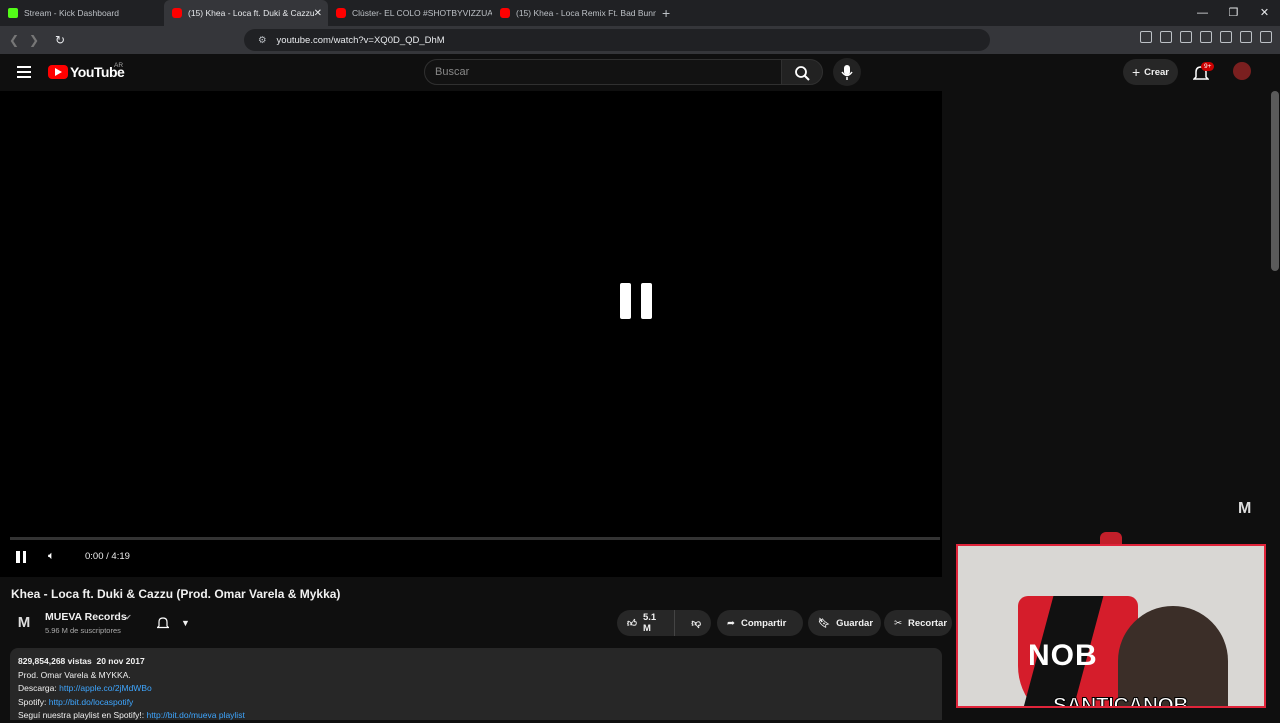 The height and width of the screenshot is (723, 1280). I want to click on chevron-down-icon: ▼, so click(185, 623).